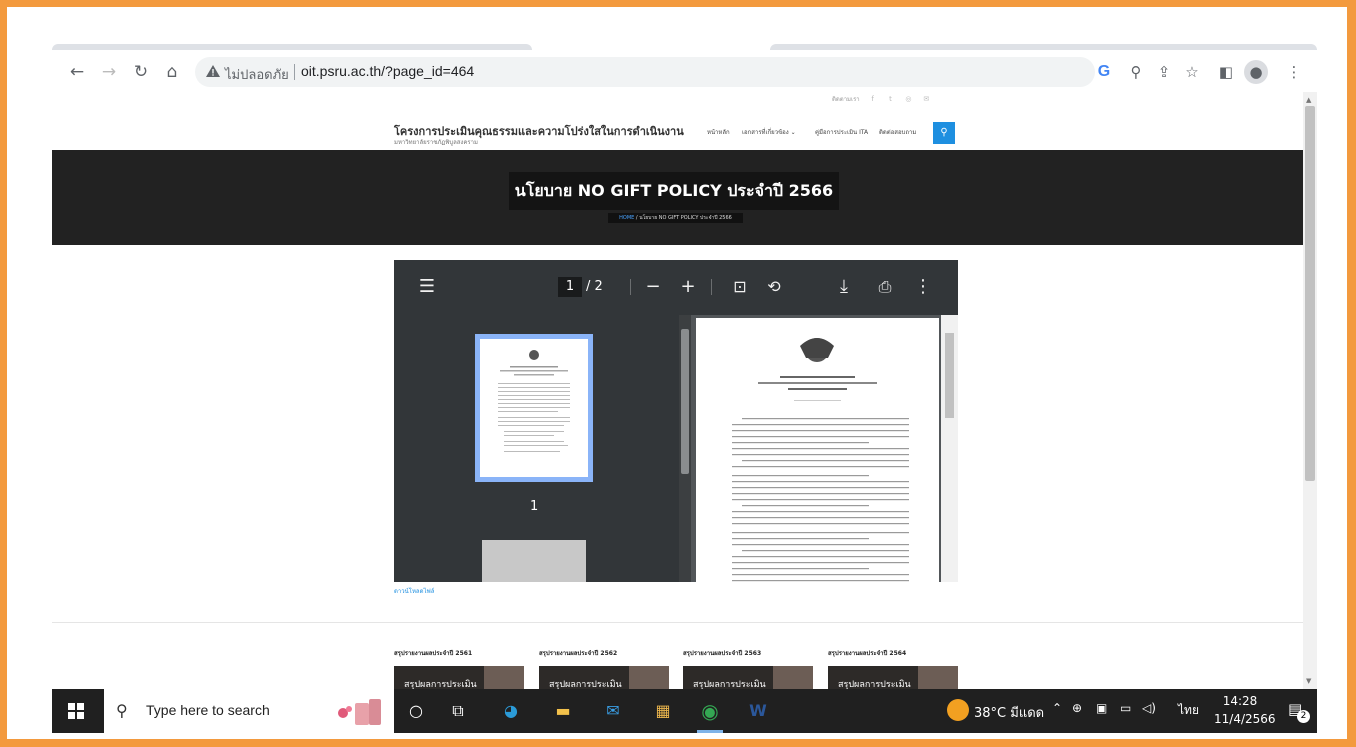 The height and width of the screenshot is (747, 1356). Describe the element at coordinates (949, 375) in the screenshot. I see `pdf-page-scroll-thumb` at that location.